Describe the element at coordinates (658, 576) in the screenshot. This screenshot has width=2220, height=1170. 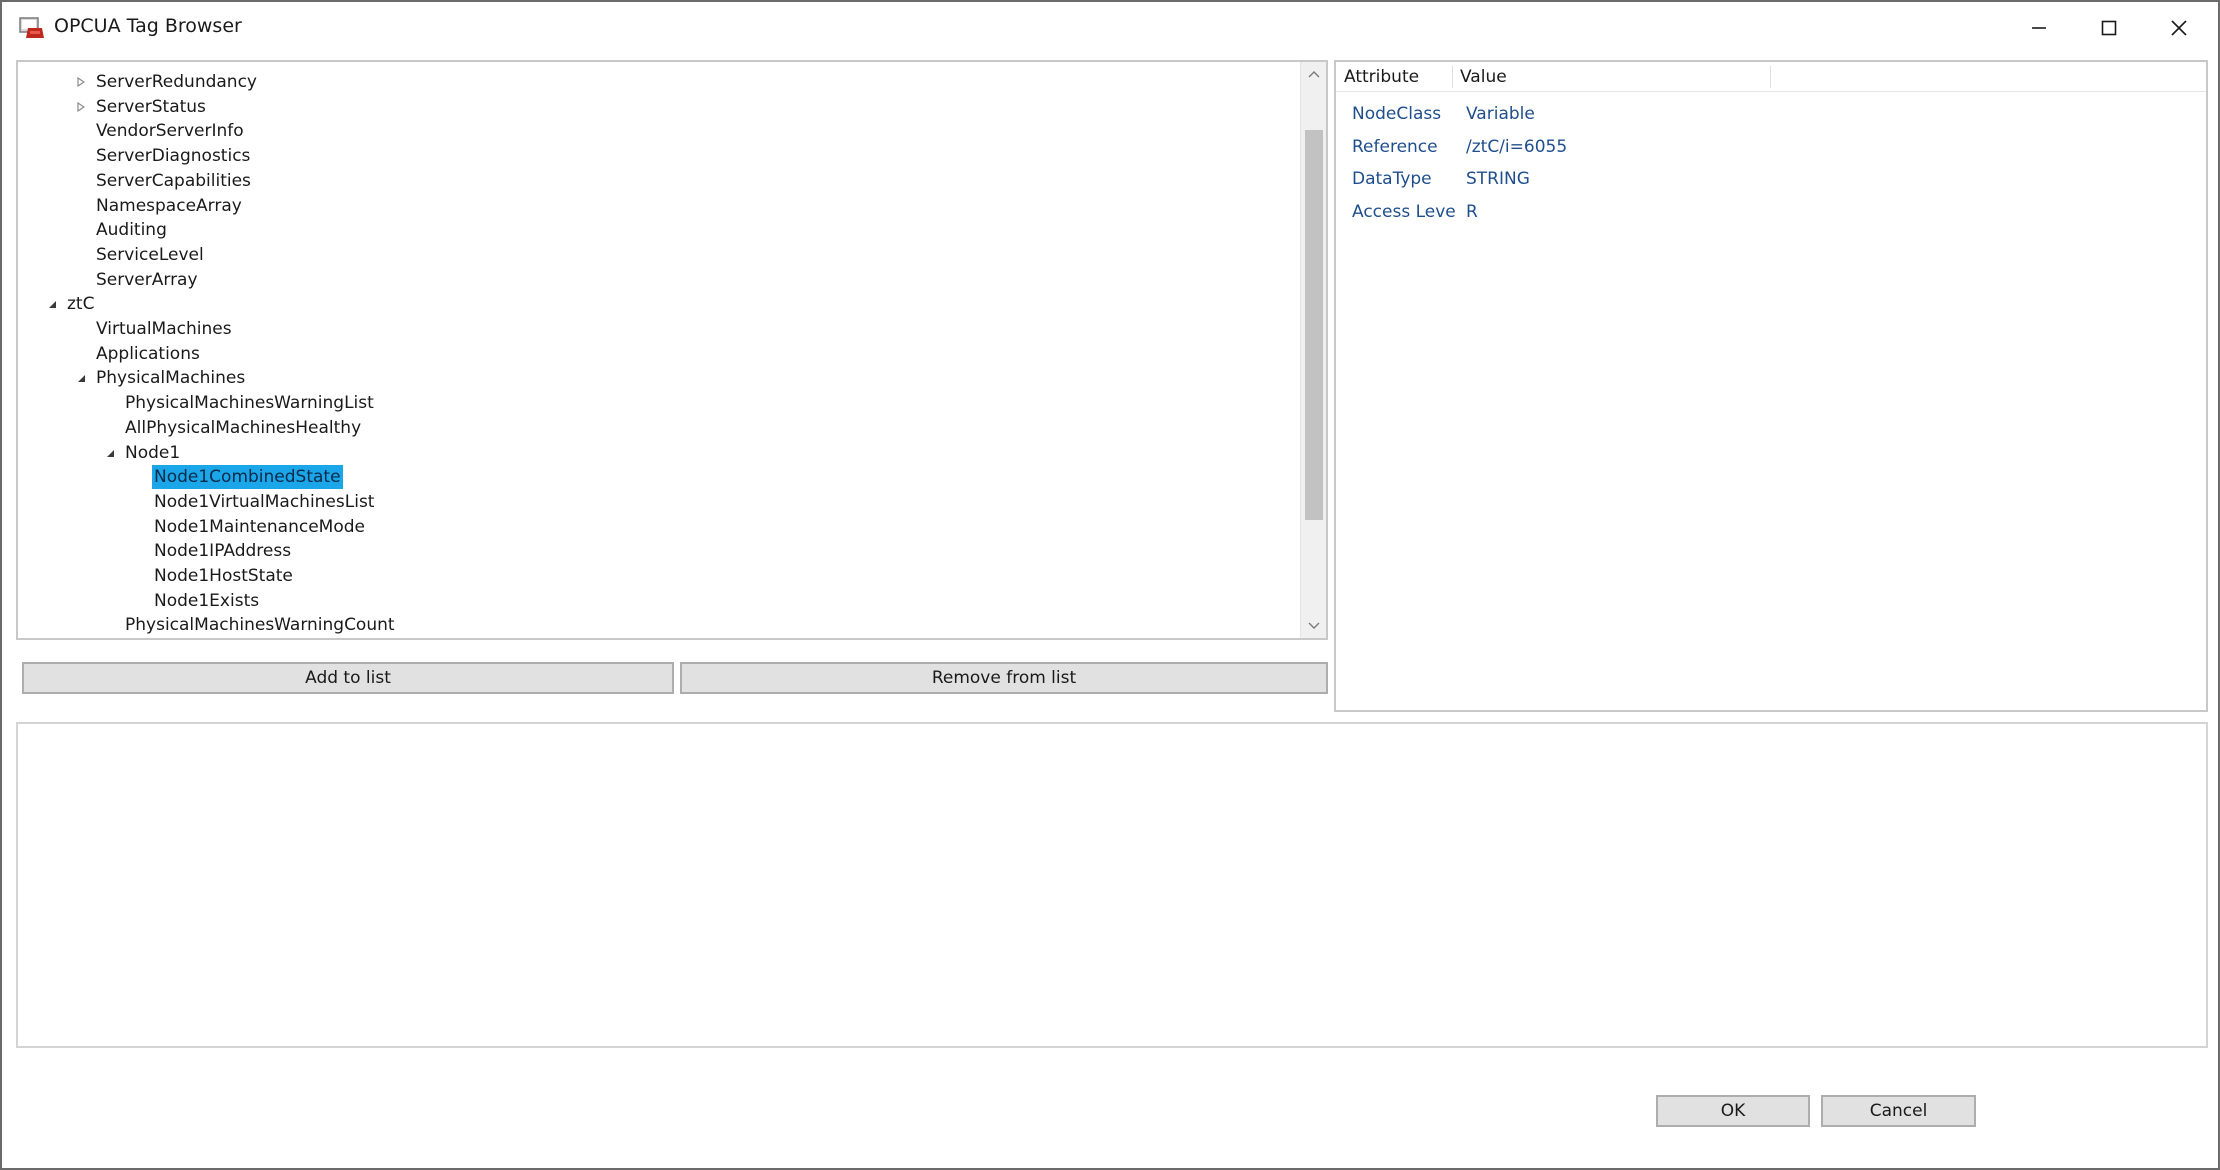
I see `tree-item: Node1HostState` at that location.